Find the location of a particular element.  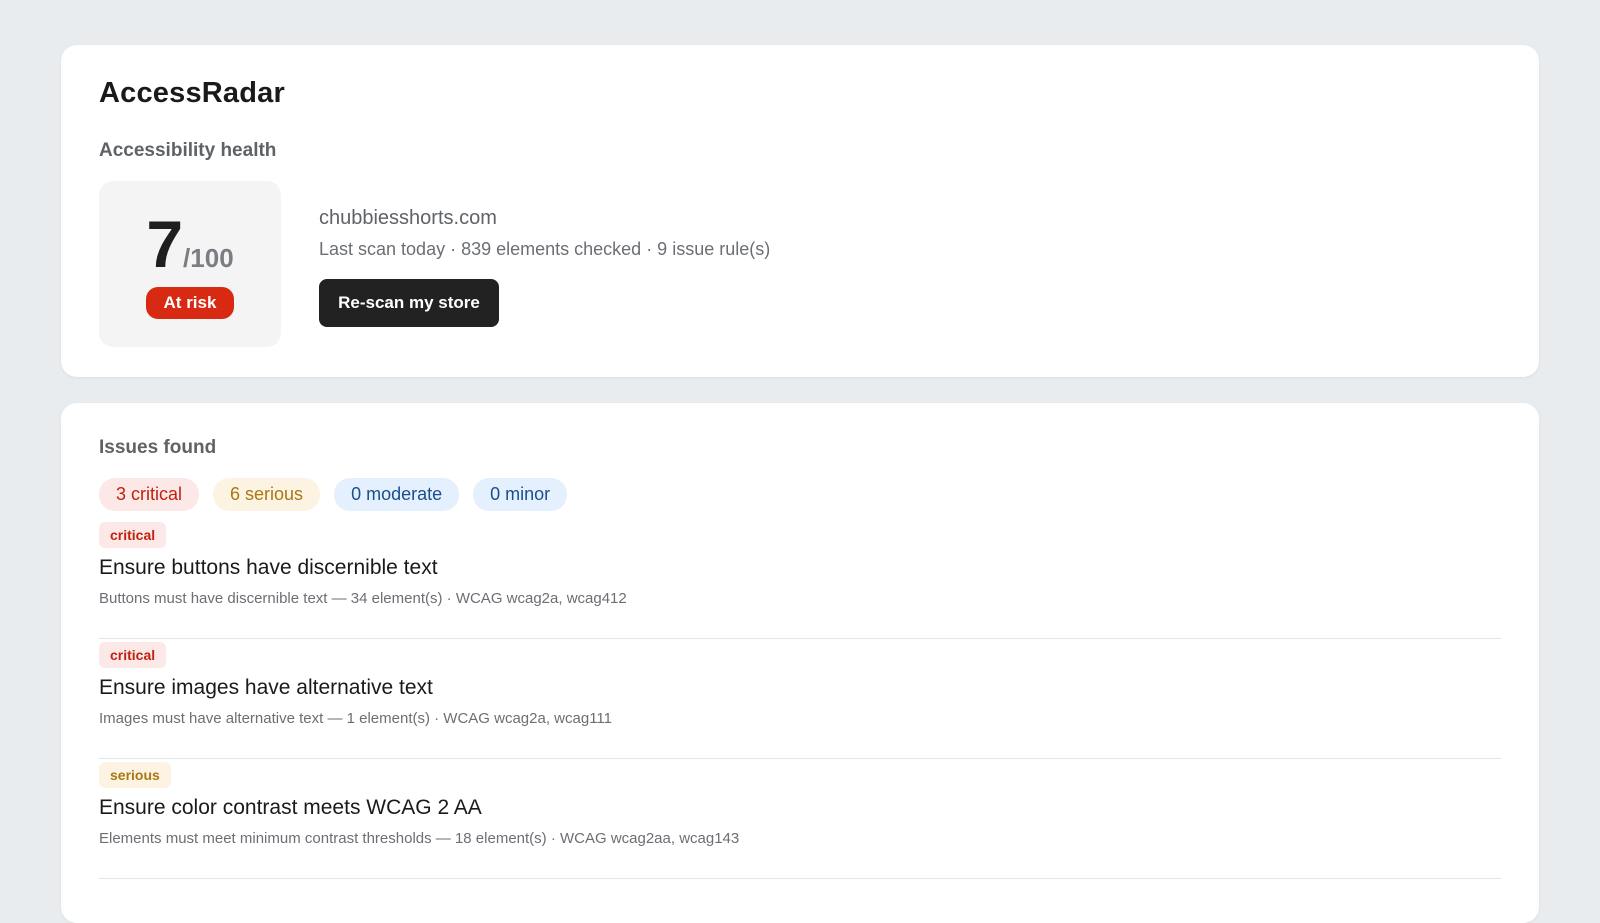

health-heading: Accessibility health is located at coordinates (188, 150).